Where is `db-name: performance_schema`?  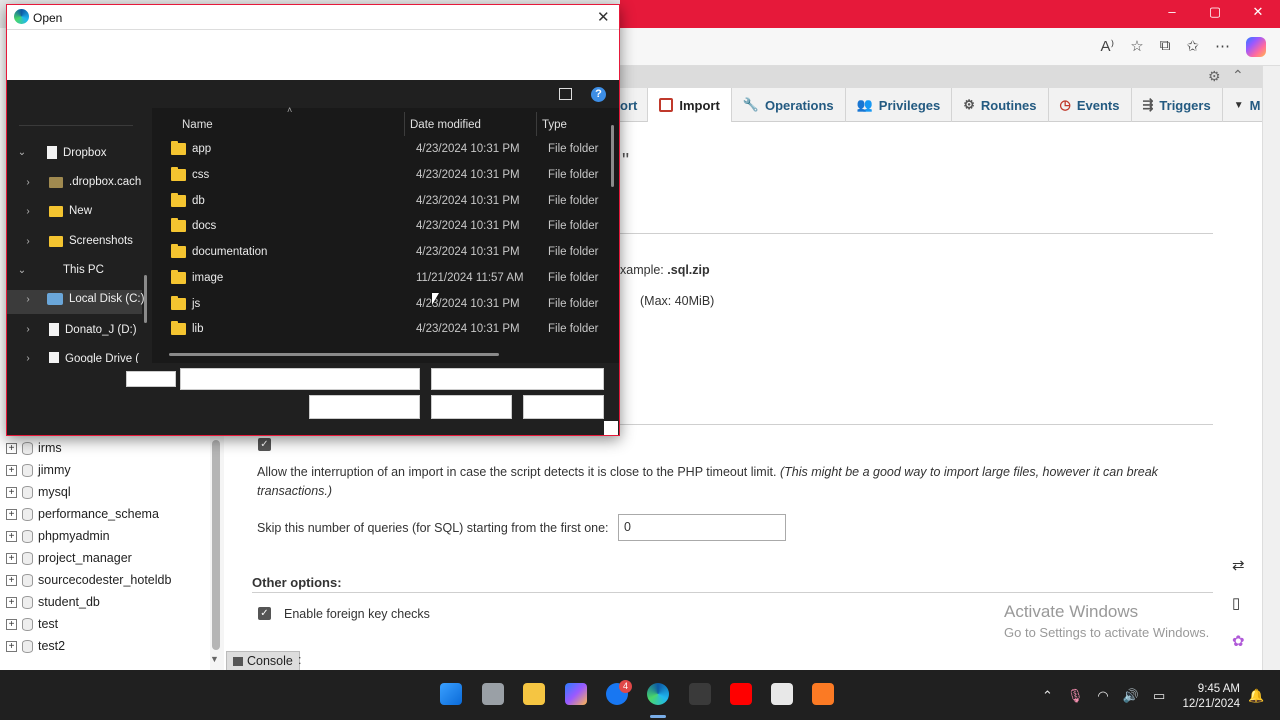 db-name: performance_schema is located at coordinates (98, 514).